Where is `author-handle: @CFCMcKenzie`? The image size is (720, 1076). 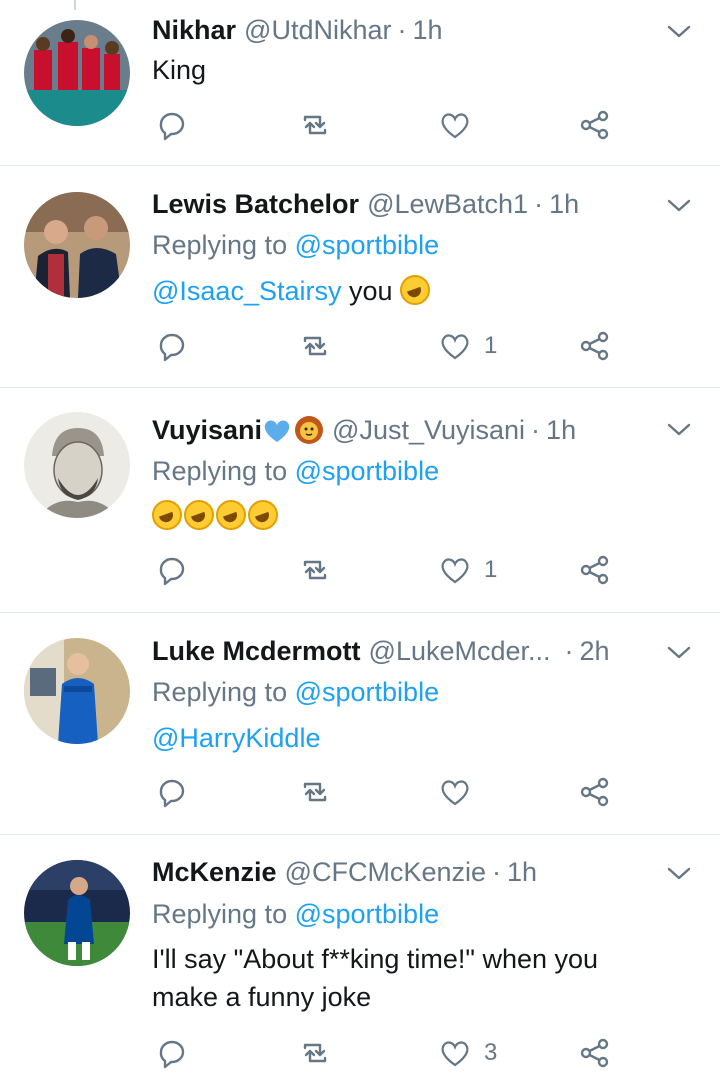 author-handle: @CFCMcKenzie is located at coordinates (385, 872).